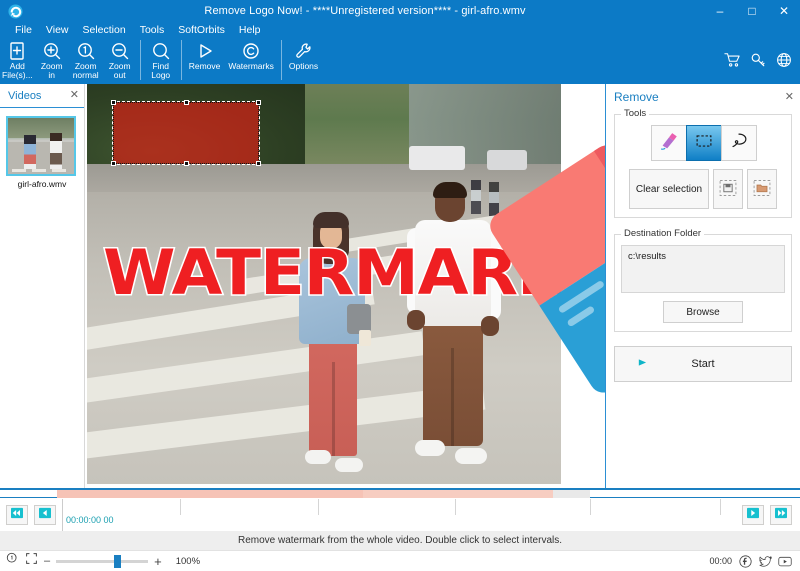  Describe the element at coordinates (437, 158) in the screenshot. I see `frame-car` at that location.